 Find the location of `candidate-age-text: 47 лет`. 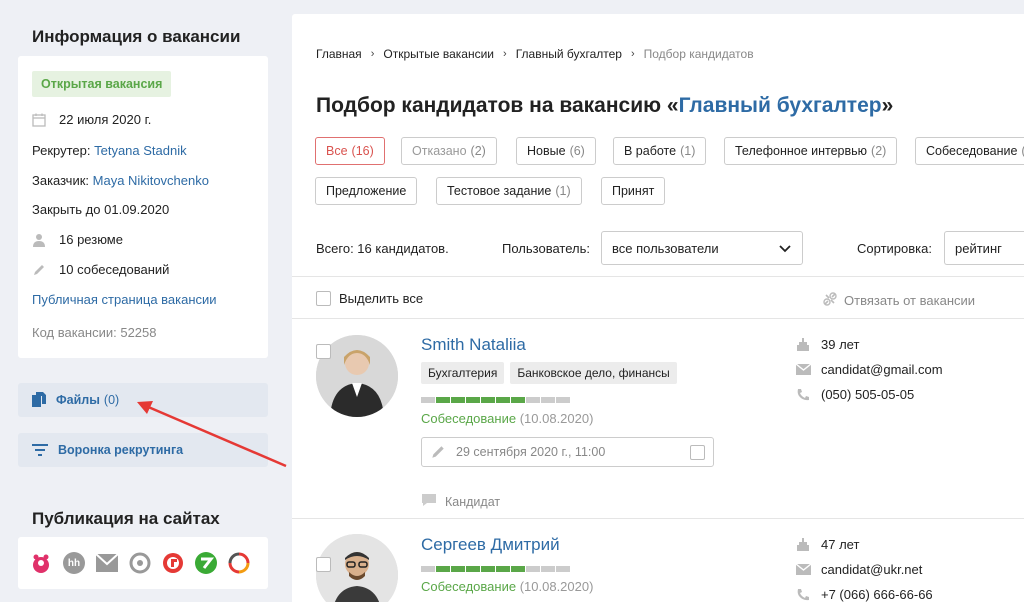

candidate-age-text: 47 лет is located at coordinates (840, 544).